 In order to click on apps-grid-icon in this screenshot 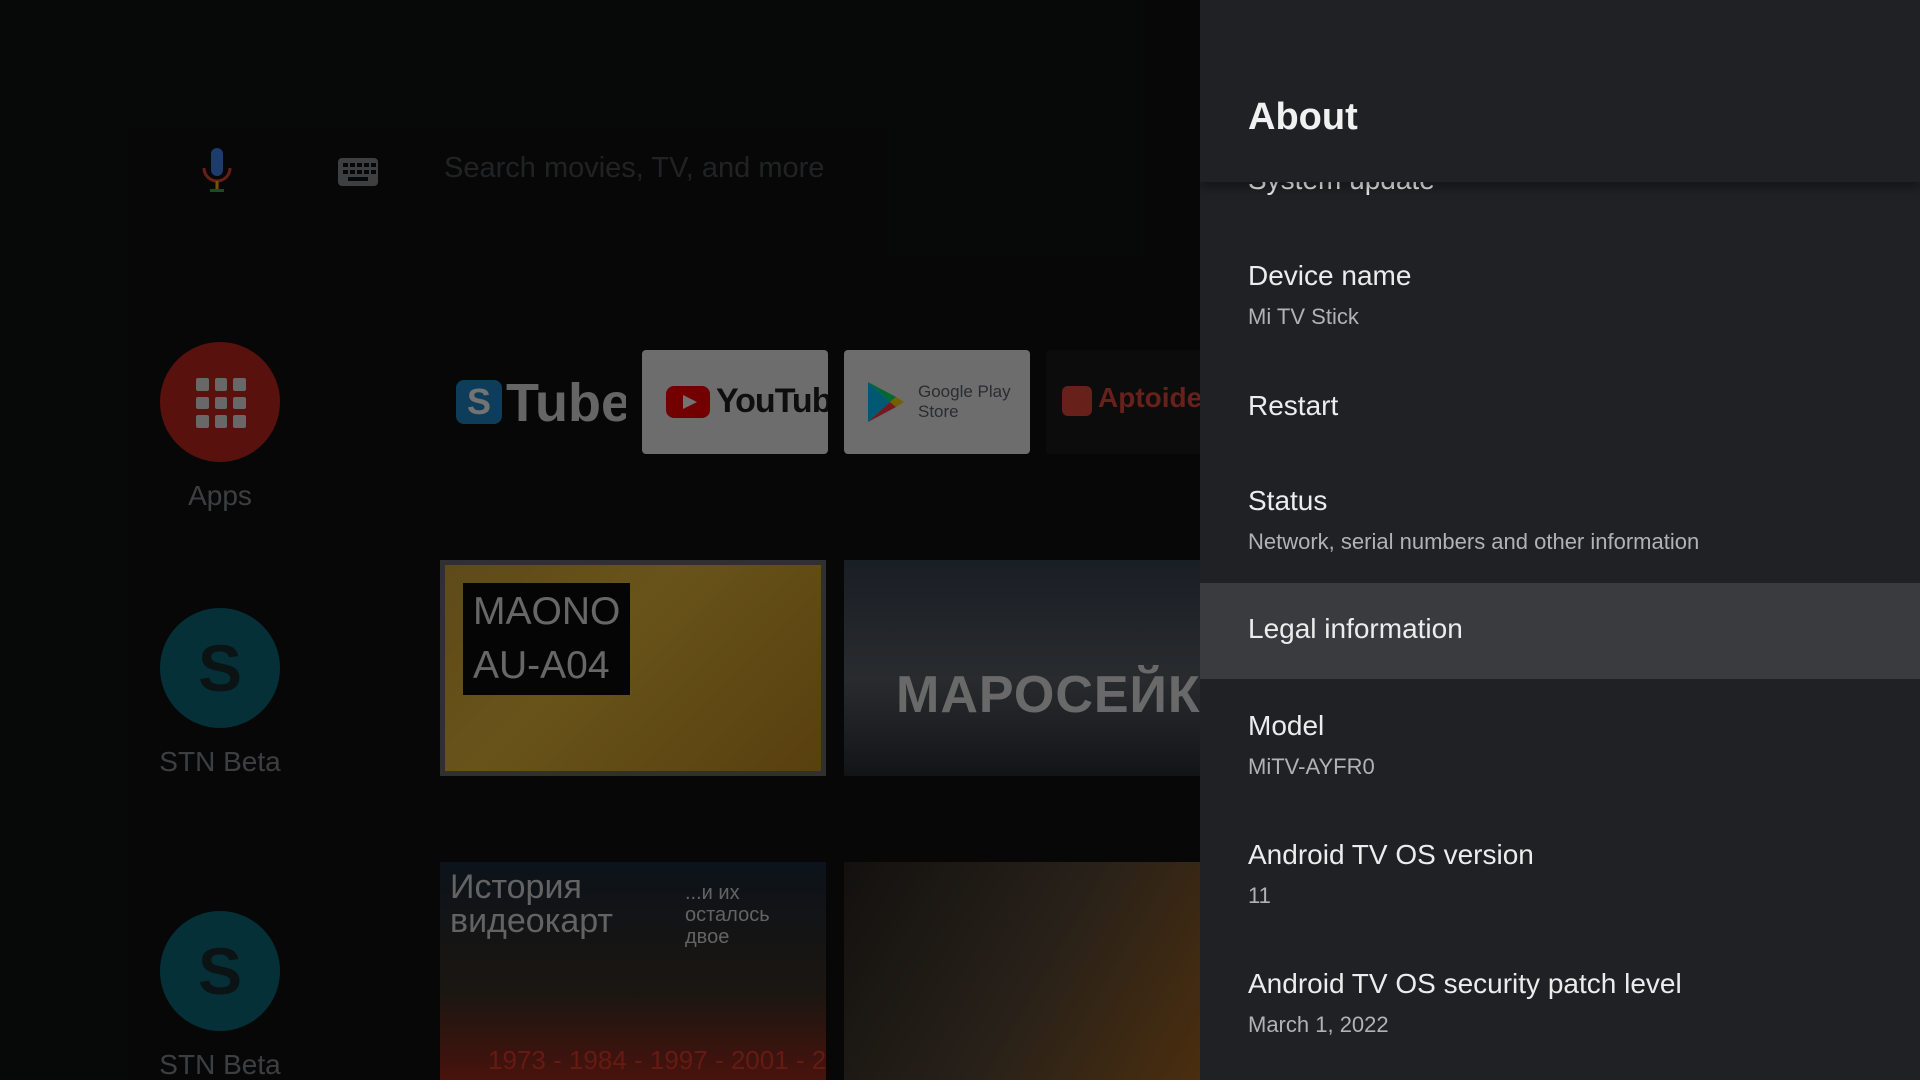, I will do `click(220, 402)`.